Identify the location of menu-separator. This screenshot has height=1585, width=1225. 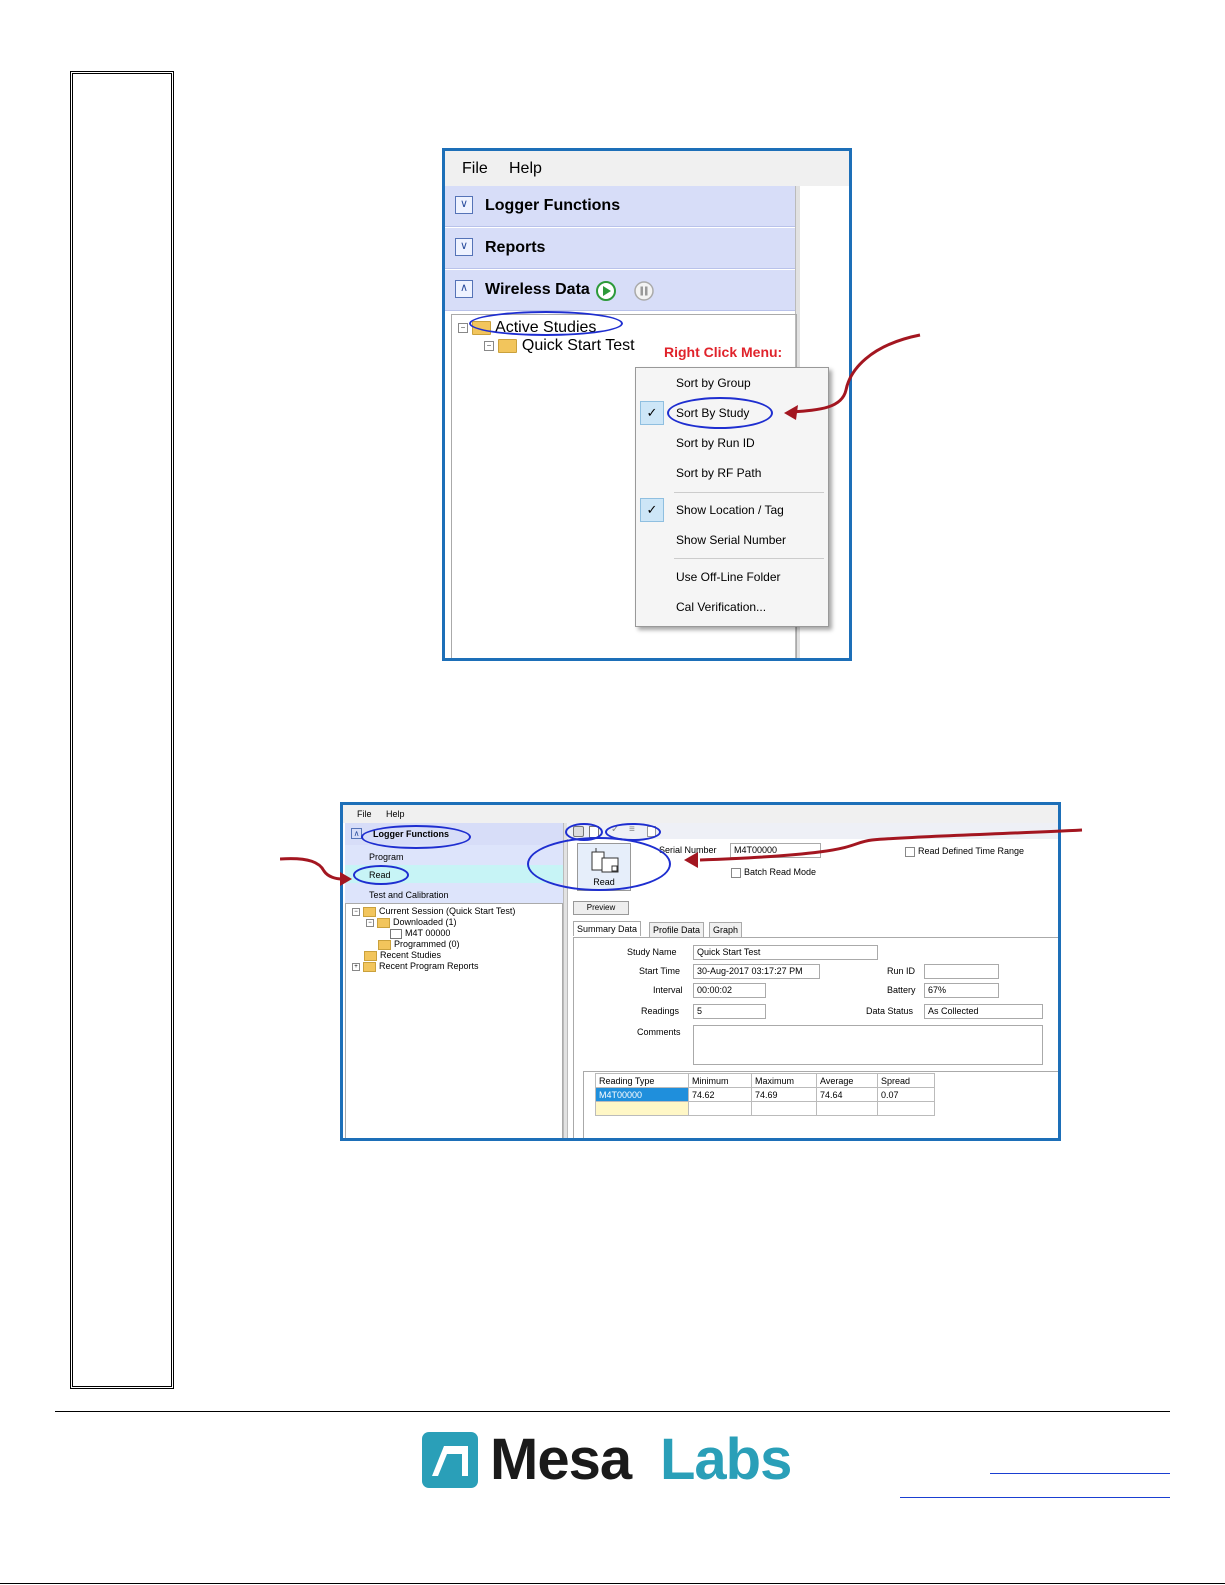
(749, 558).